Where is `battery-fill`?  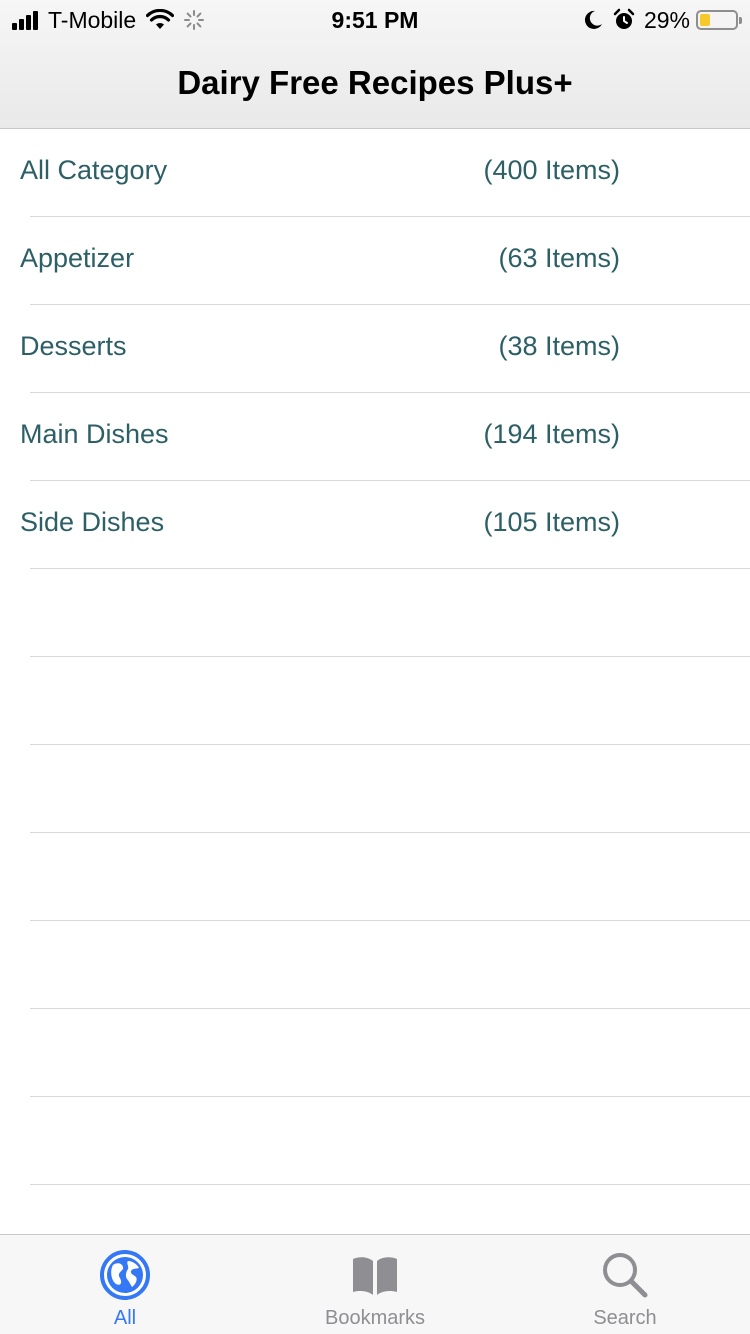
battery-fill is located at coordinates (705, 20).